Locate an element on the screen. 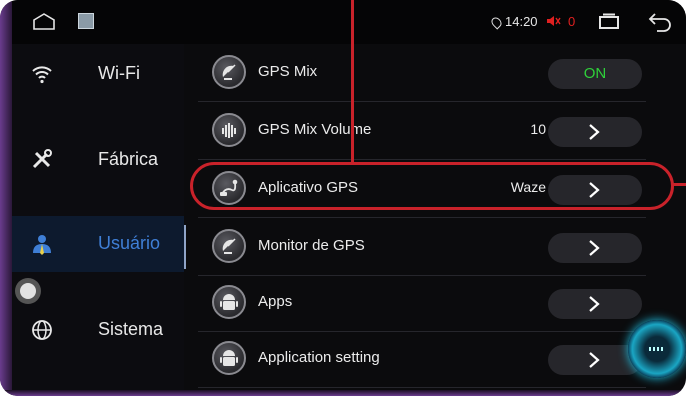 Image resolution: width=686 pixels, height=396 pixels. sidebar-item-label: Fábrica is located at coordinates (128, 159).